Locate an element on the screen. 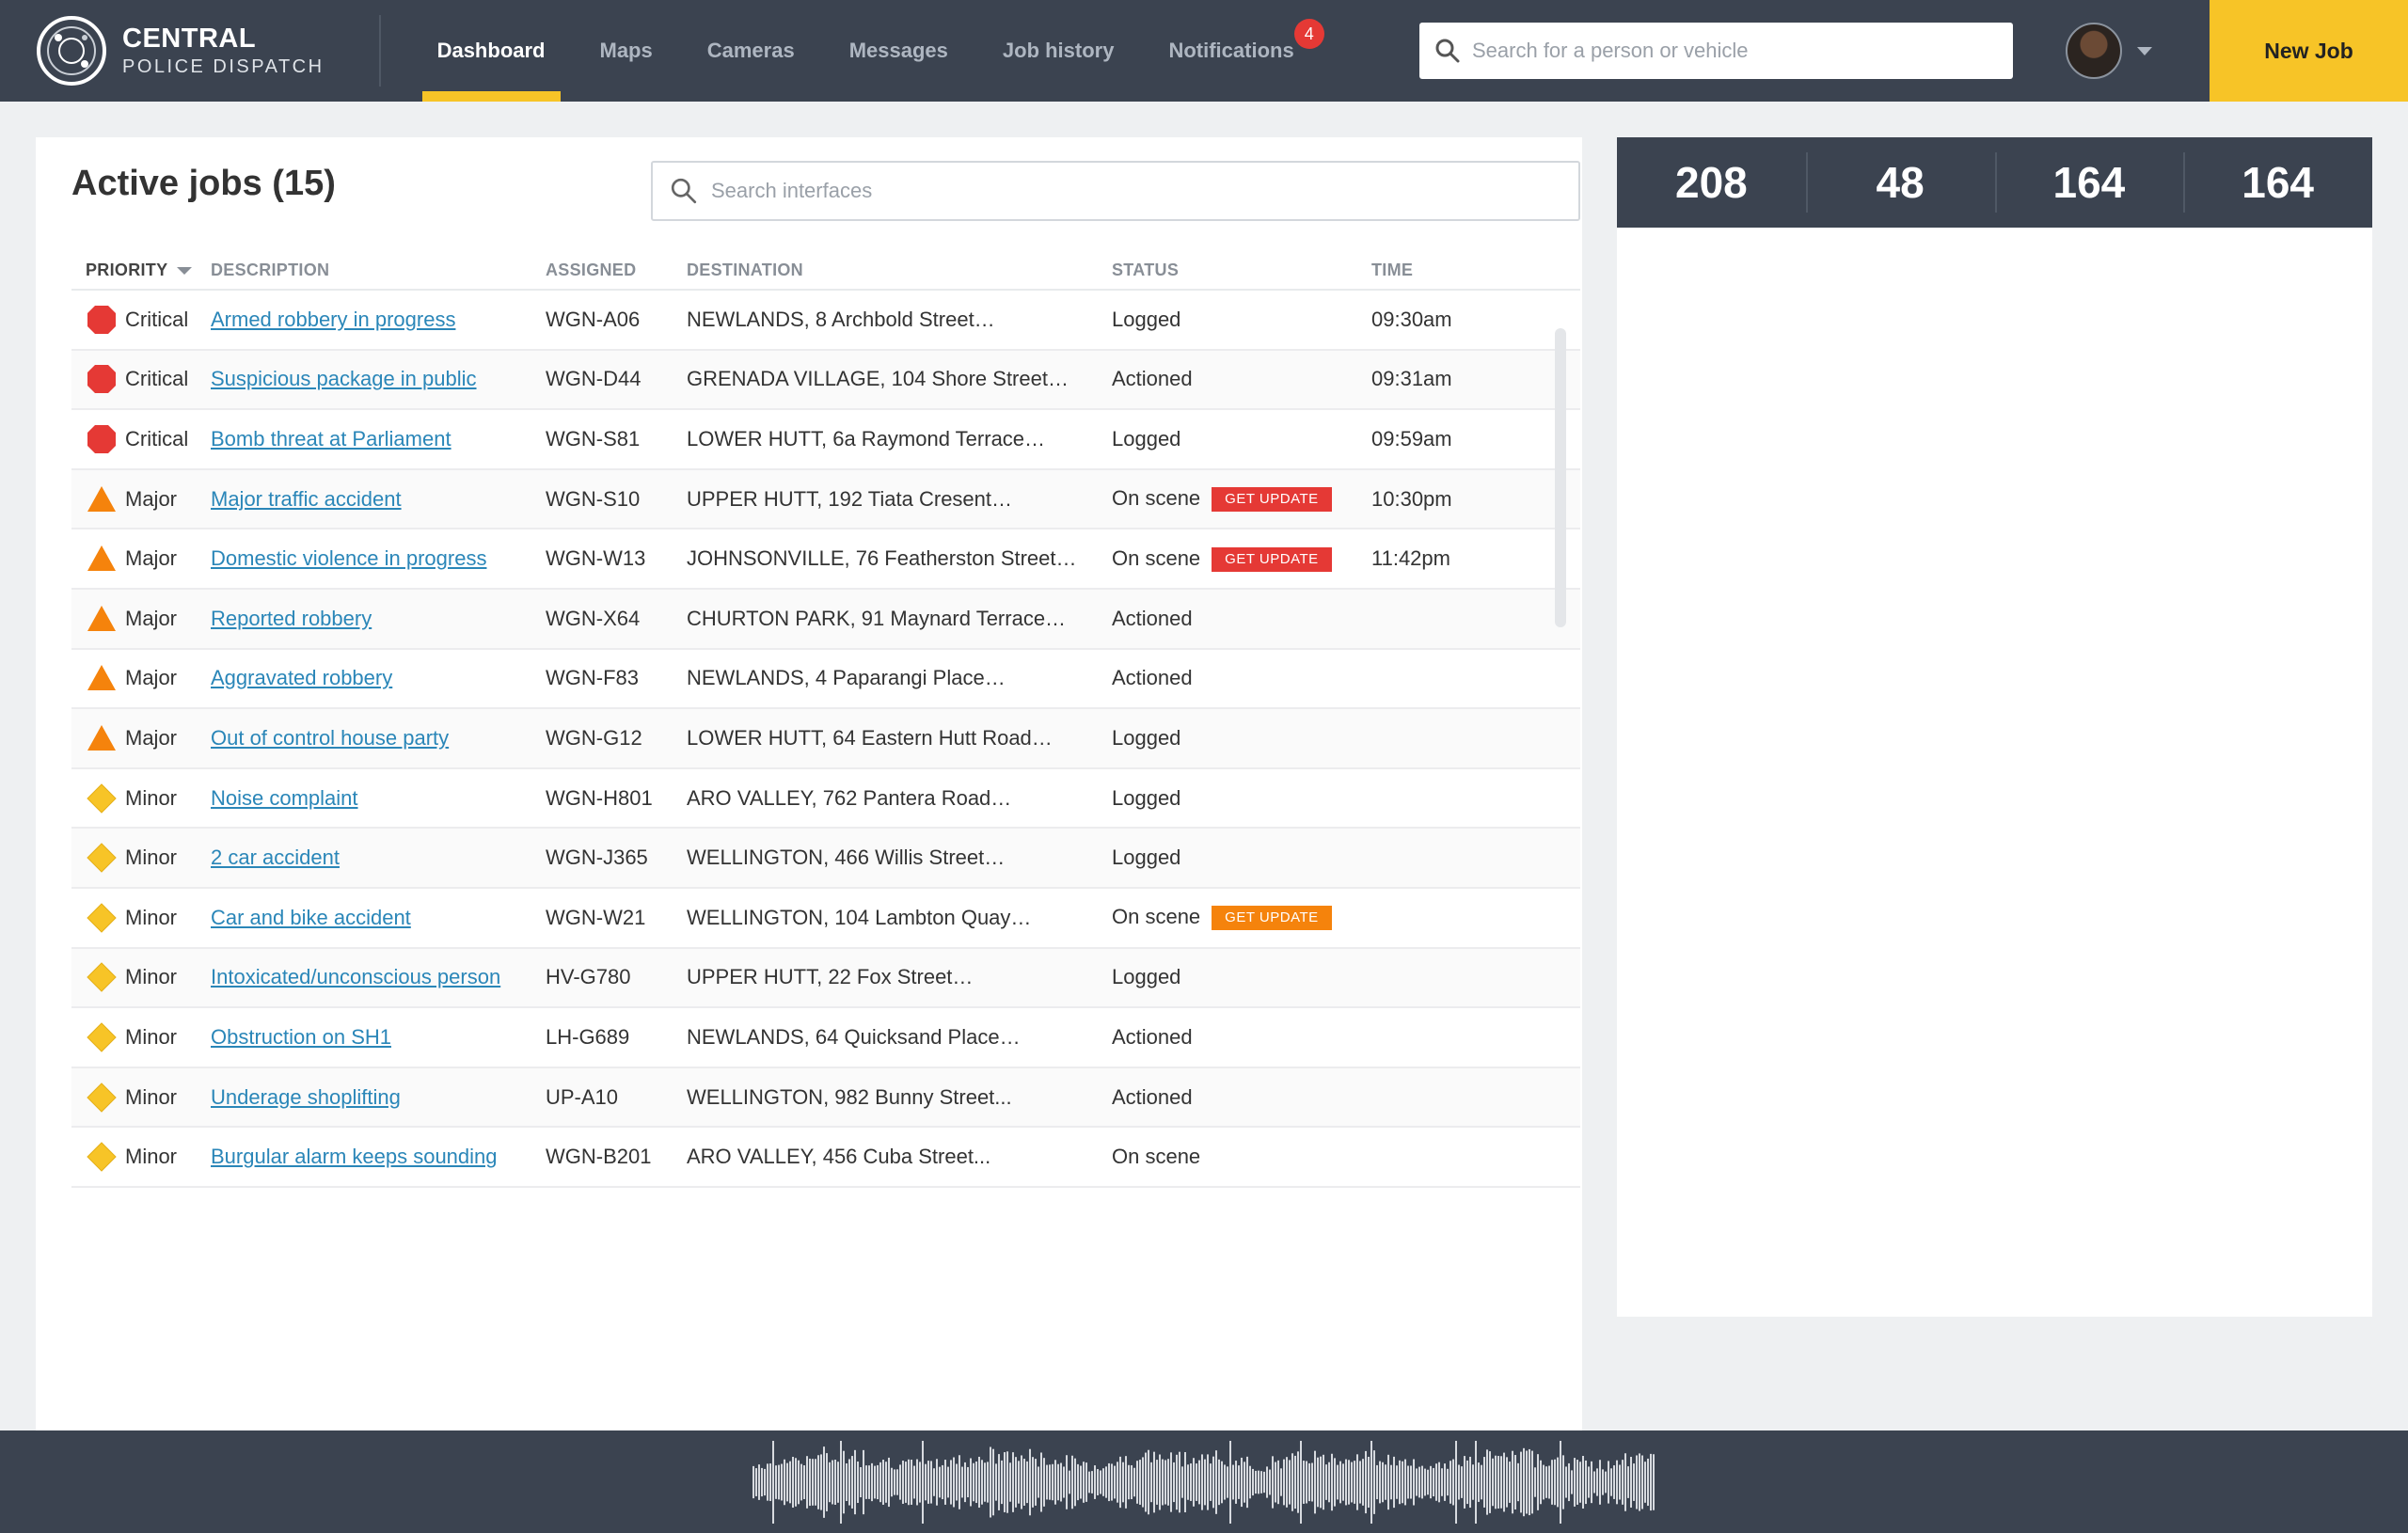 This screenshot has height=1533, width=2408. user-avatar is located at coordinates (2094, 51).